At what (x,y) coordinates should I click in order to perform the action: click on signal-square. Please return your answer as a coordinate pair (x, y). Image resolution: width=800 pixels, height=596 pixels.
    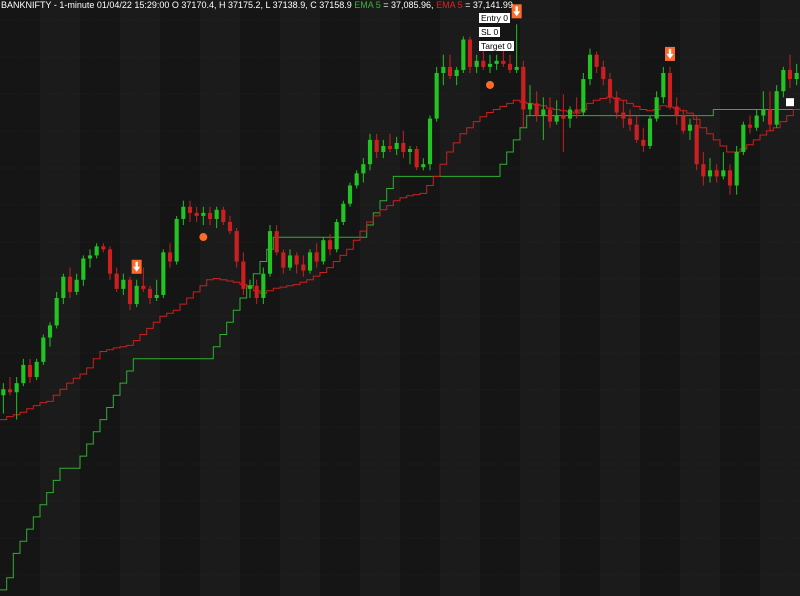
    Looking at the image, I should click on (790, 102).